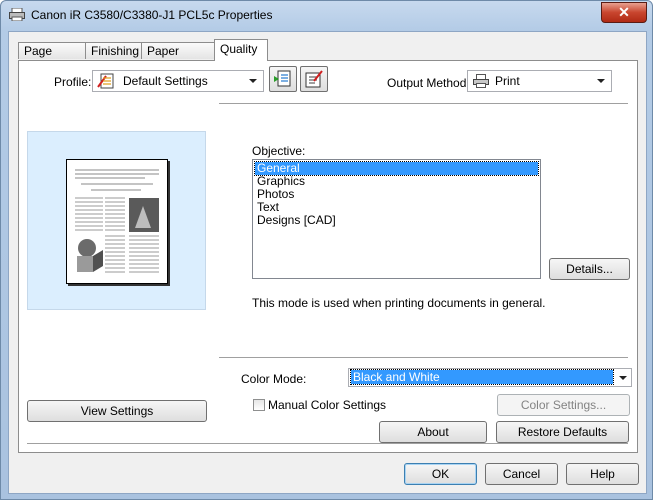 The height and width of the screenshot is (500, 653). Describe the element at coordinates (507, 81) in the screenshot. I see `output-method-value: Print` at that location.